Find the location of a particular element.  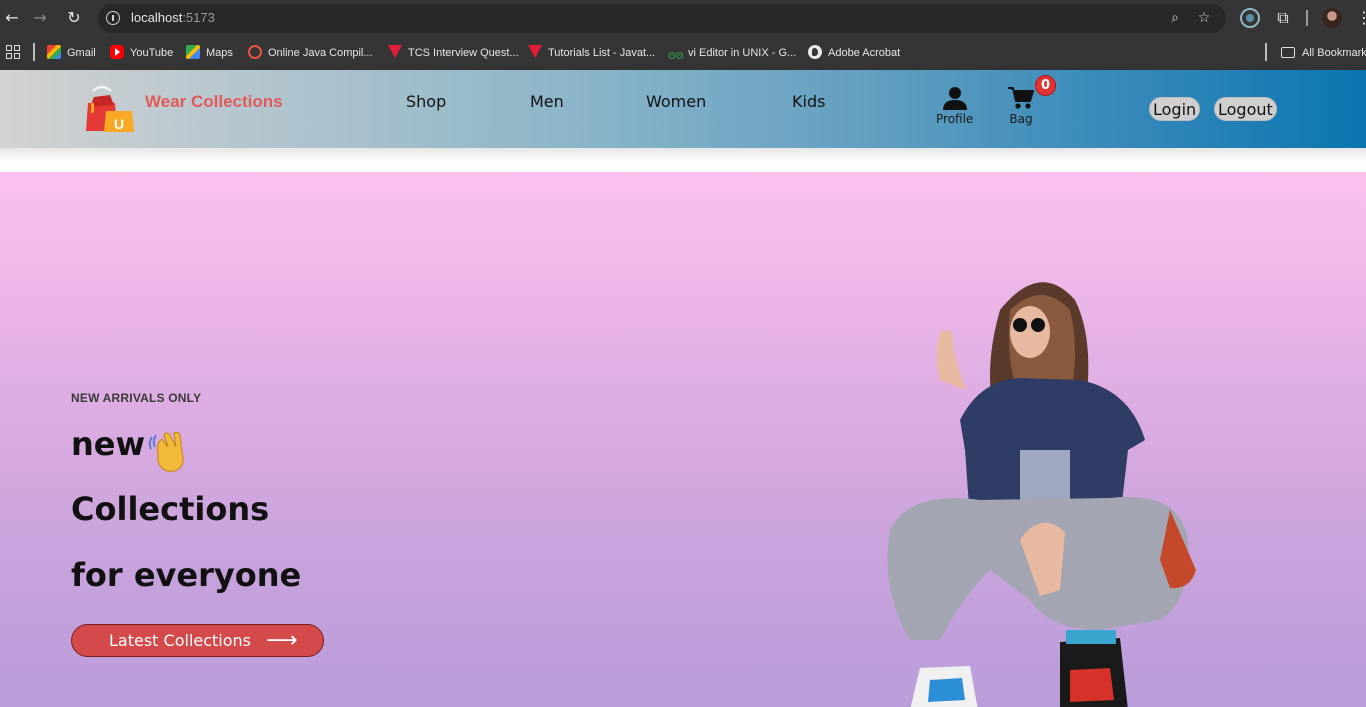

bookmark-adobe-acrobat: Adobe Acrobat is located at coordinates (854, 53).